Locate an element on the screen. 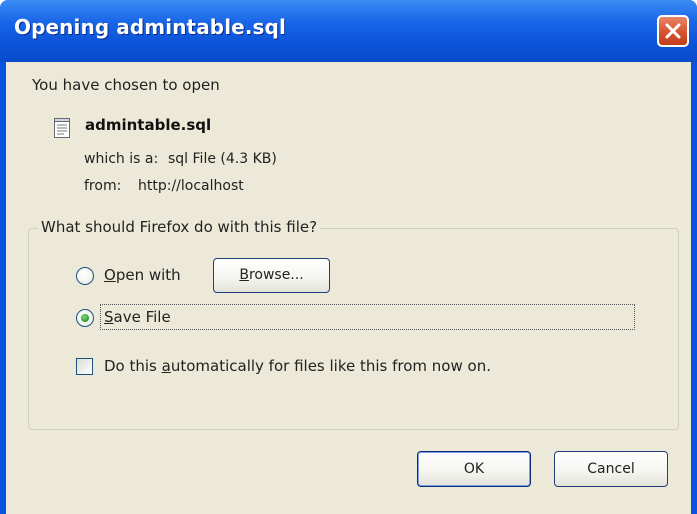 The width and height of the screenshot is (697, 514). cancel-button: Cancel is located at coordinates (611, 469).